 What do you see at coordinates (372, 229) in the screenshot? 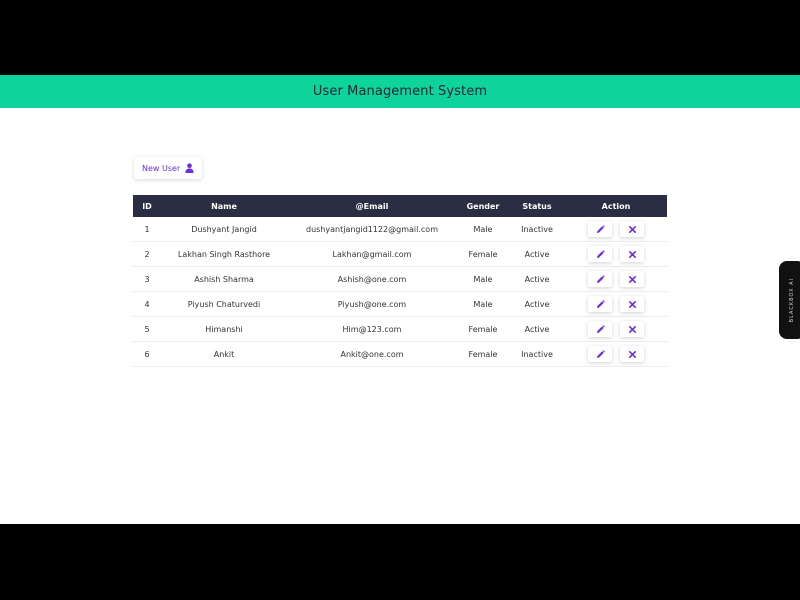
I see `cell-email: dushyantjangid1122@gmail.com` at bounding box center [372, 229].